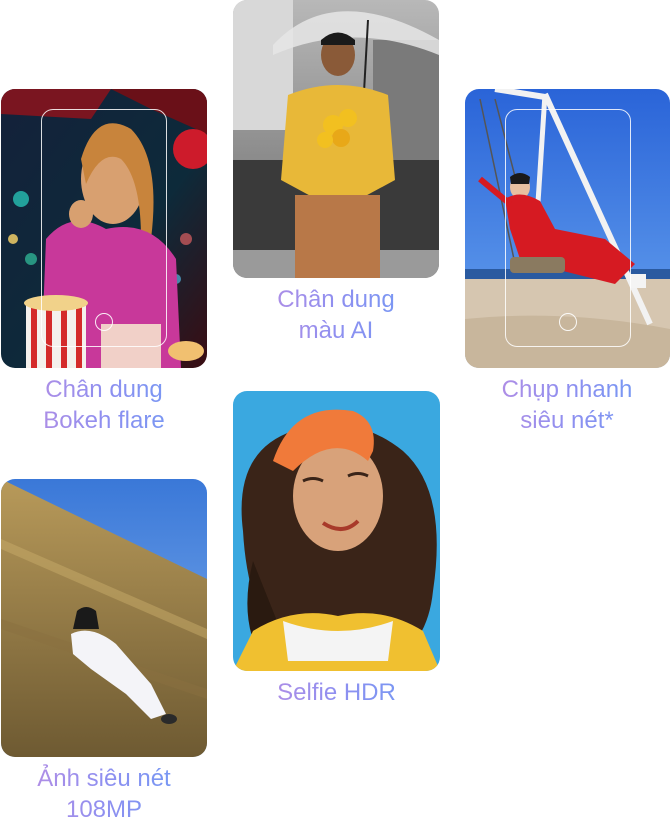 This screenshot has width=670, height=827. I want to click on photo-ai-color, so click(336, 139).